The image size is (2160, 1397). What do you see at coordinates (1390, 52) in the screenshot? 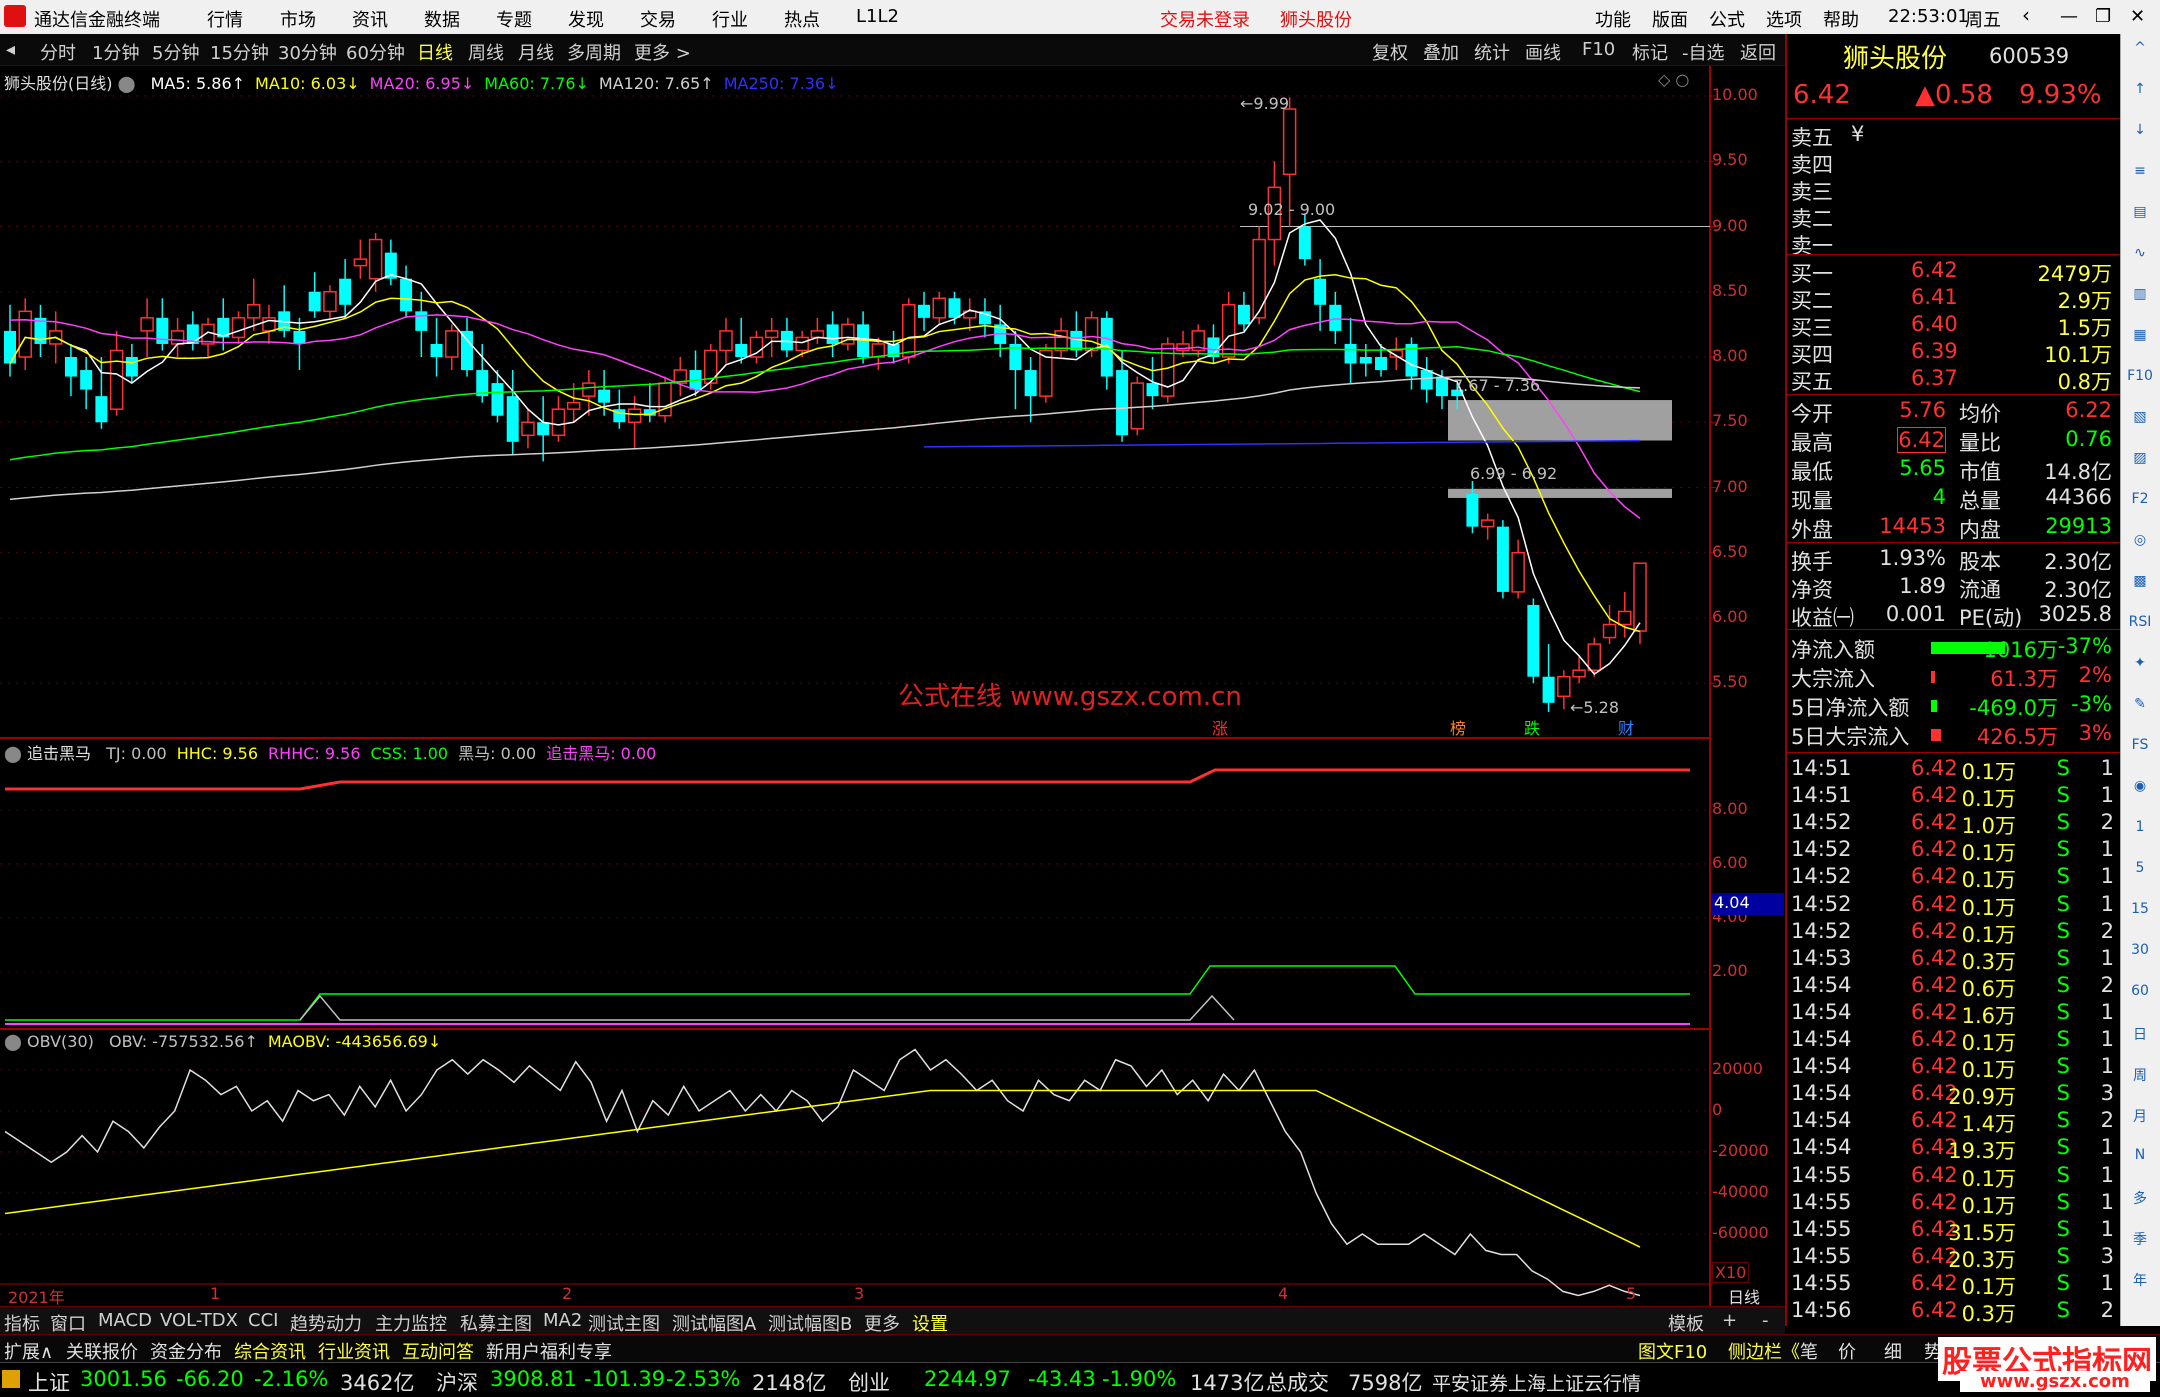
I see `tool-fuquan: 复权` at bounding box center [1390, 52].